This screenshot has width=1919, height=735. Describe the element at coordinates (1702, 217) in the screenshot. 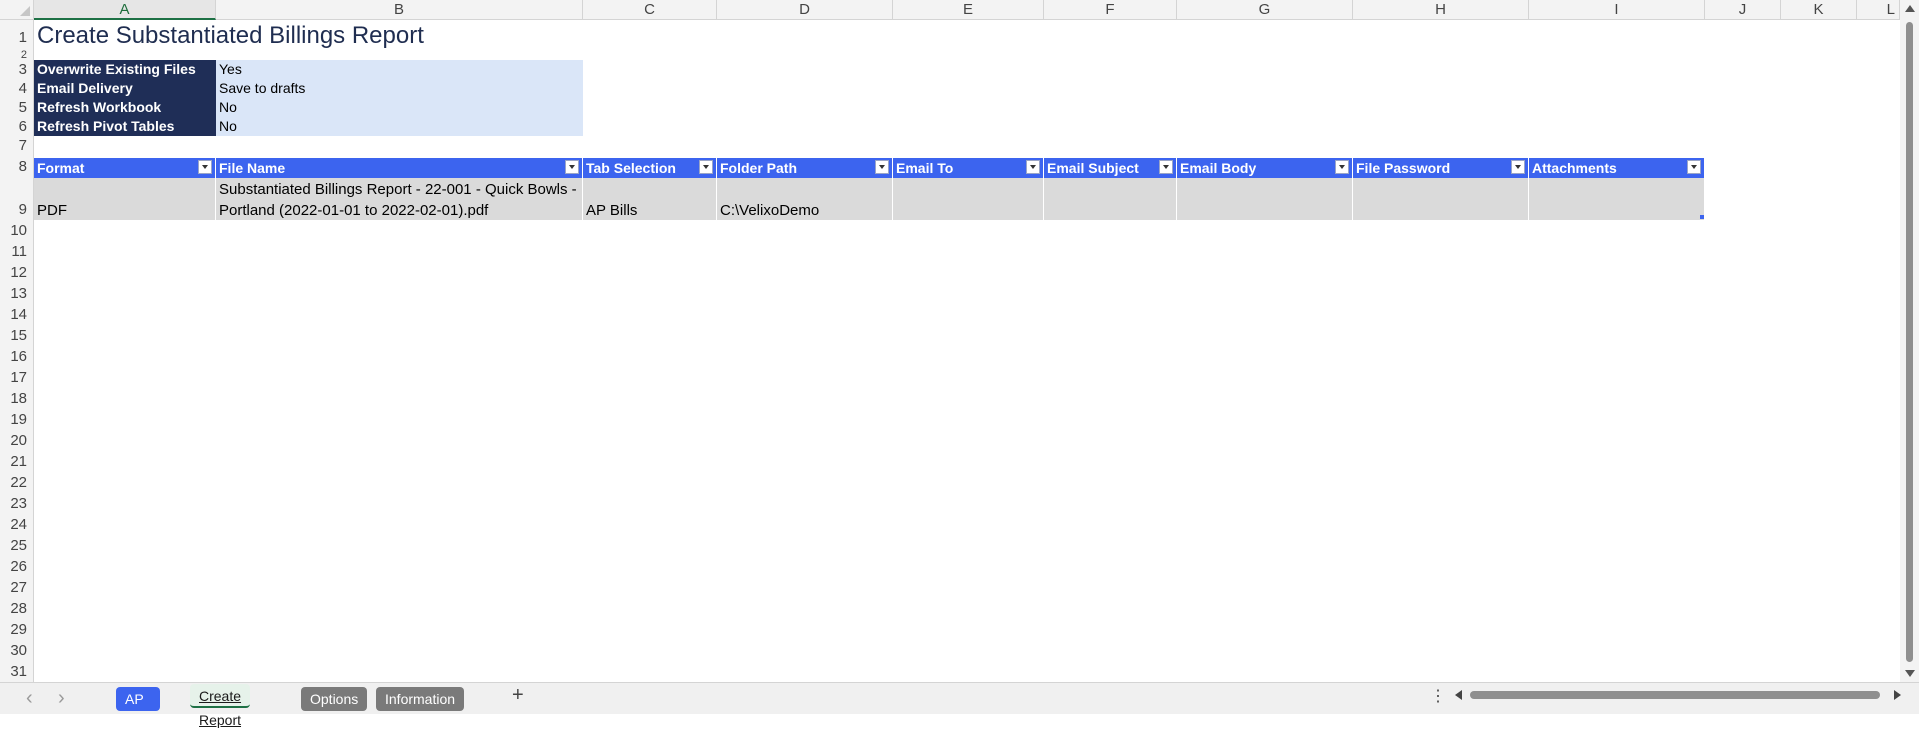

I see `table-resize-handle` at that location.